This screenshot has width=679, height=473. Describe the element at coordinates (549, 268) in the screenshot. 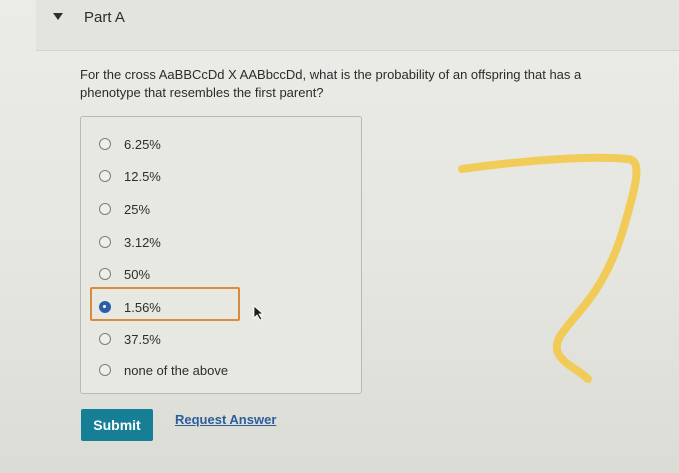

I see `question-mark-annotation` at that location.